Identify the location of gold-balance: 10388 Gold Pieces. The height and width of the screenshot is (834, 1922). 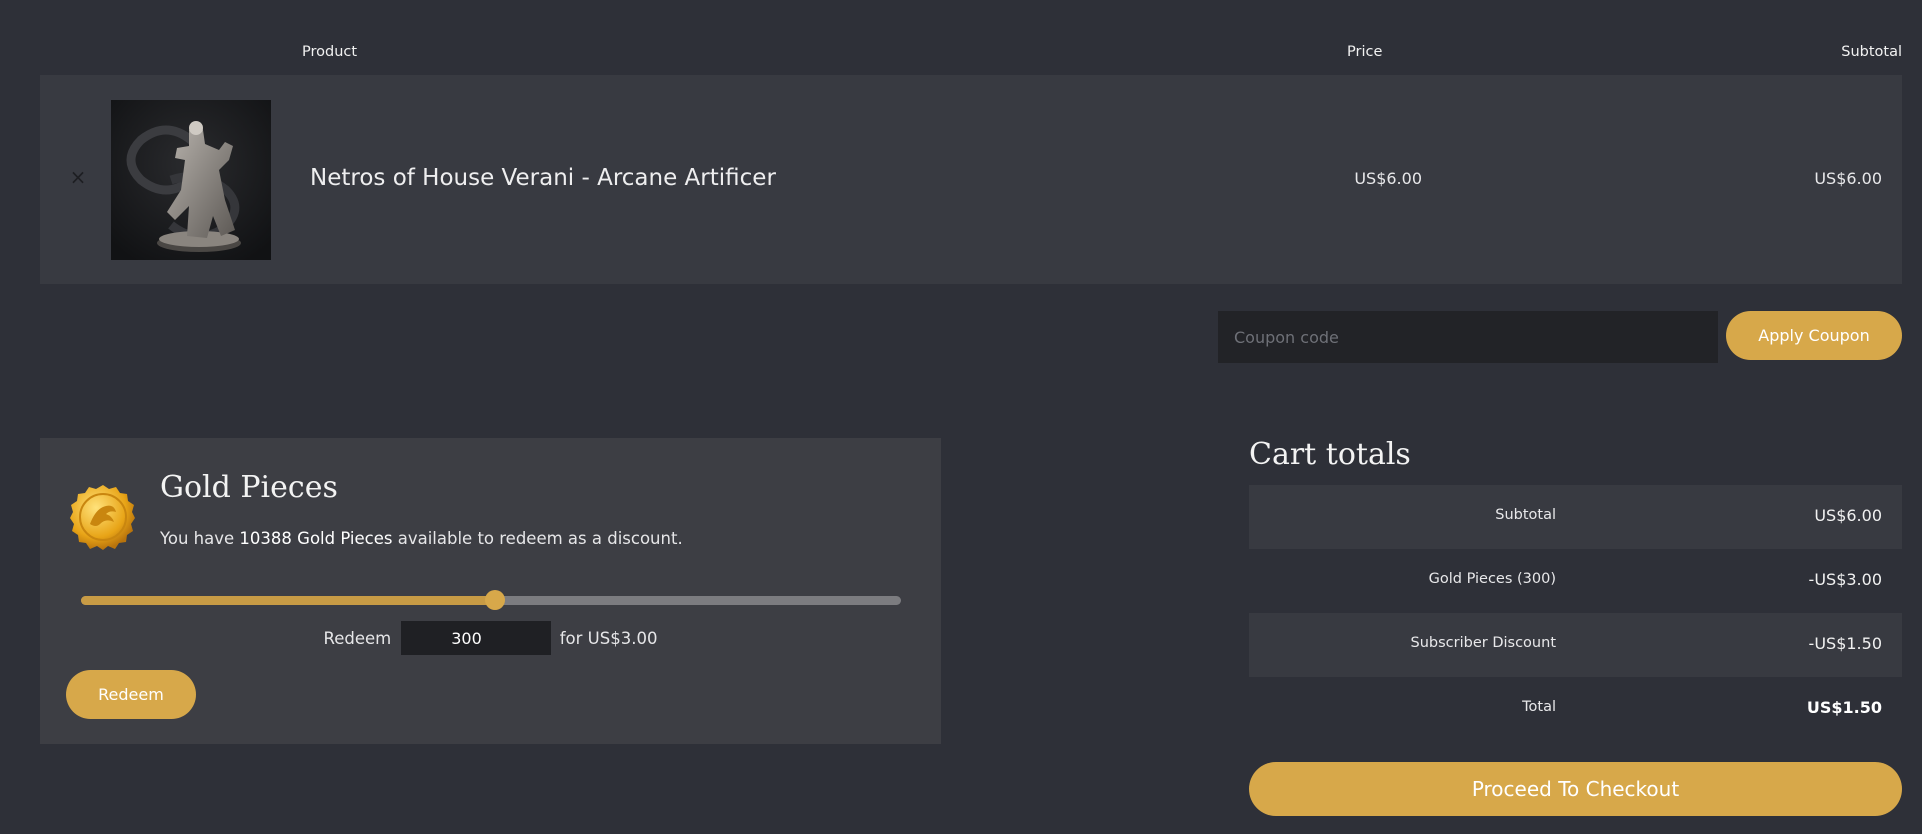
(316, 538).